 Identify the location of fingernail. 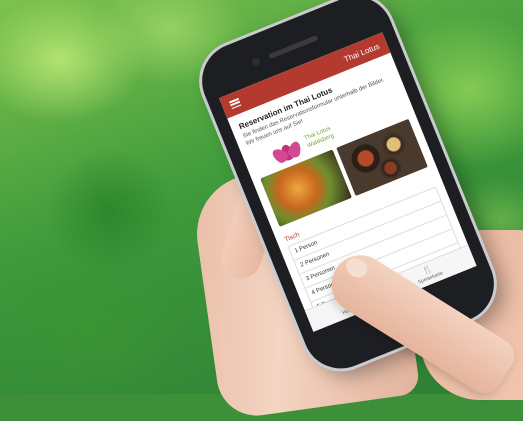
(356, 268).